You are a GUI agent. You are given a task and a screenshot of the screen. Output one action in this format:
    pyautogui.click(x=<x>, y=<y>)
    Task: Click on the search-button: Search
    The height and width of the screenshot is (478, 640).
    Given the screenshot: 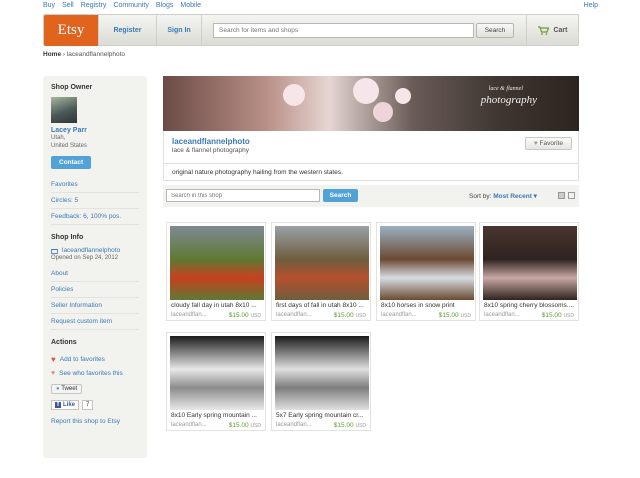 What is the action you would take?
    pyautogui.click(x=495, y=30)
    